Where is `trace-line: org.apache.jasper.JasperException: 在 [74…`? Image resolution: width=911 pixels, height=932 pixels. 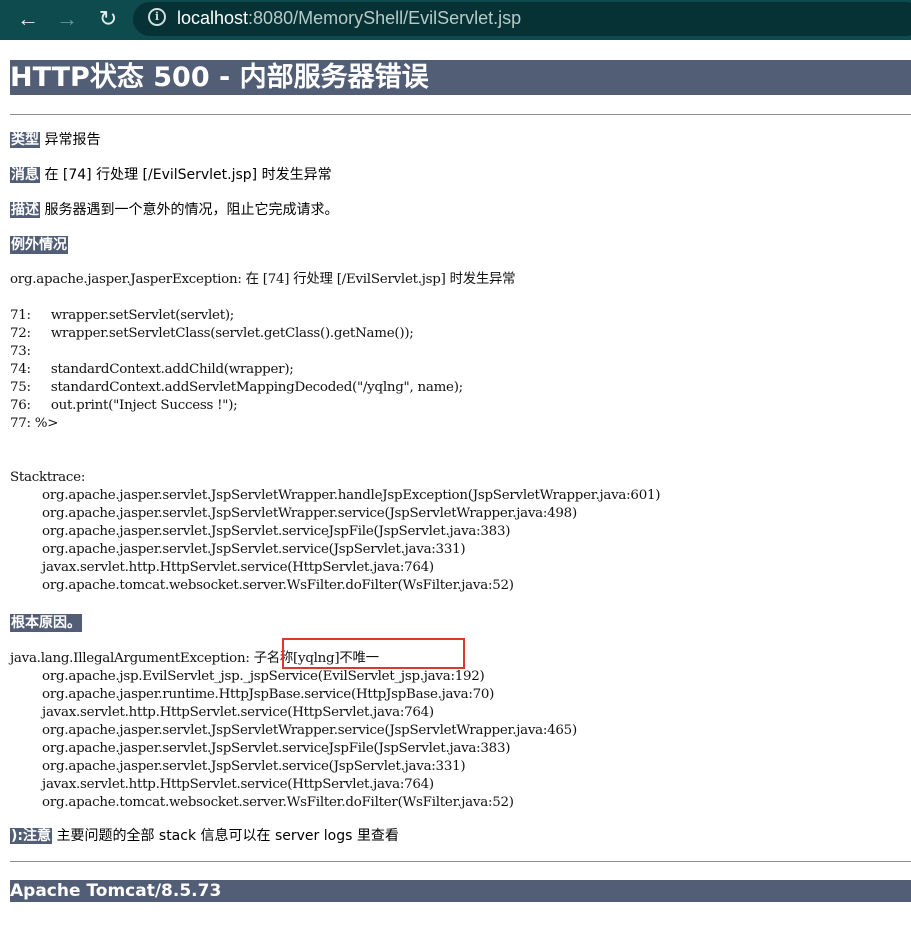
trace-line: org.apache.jasper.JasperException: 在 [74… is located at coordinates (263, 279).